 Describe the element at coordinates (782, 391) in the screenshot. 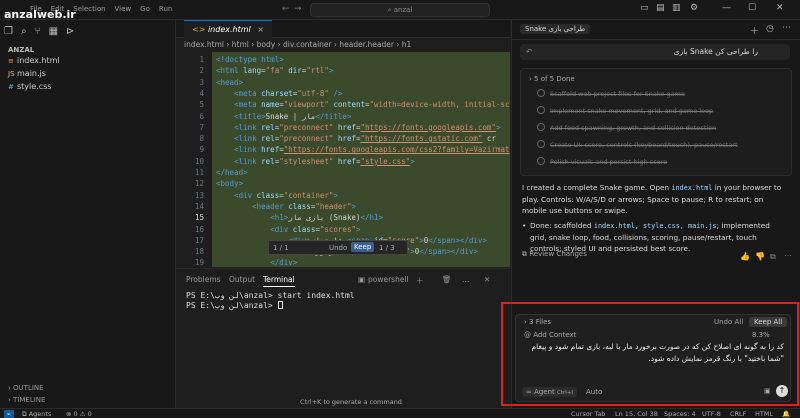

I see `send-button: ↑` at that location.